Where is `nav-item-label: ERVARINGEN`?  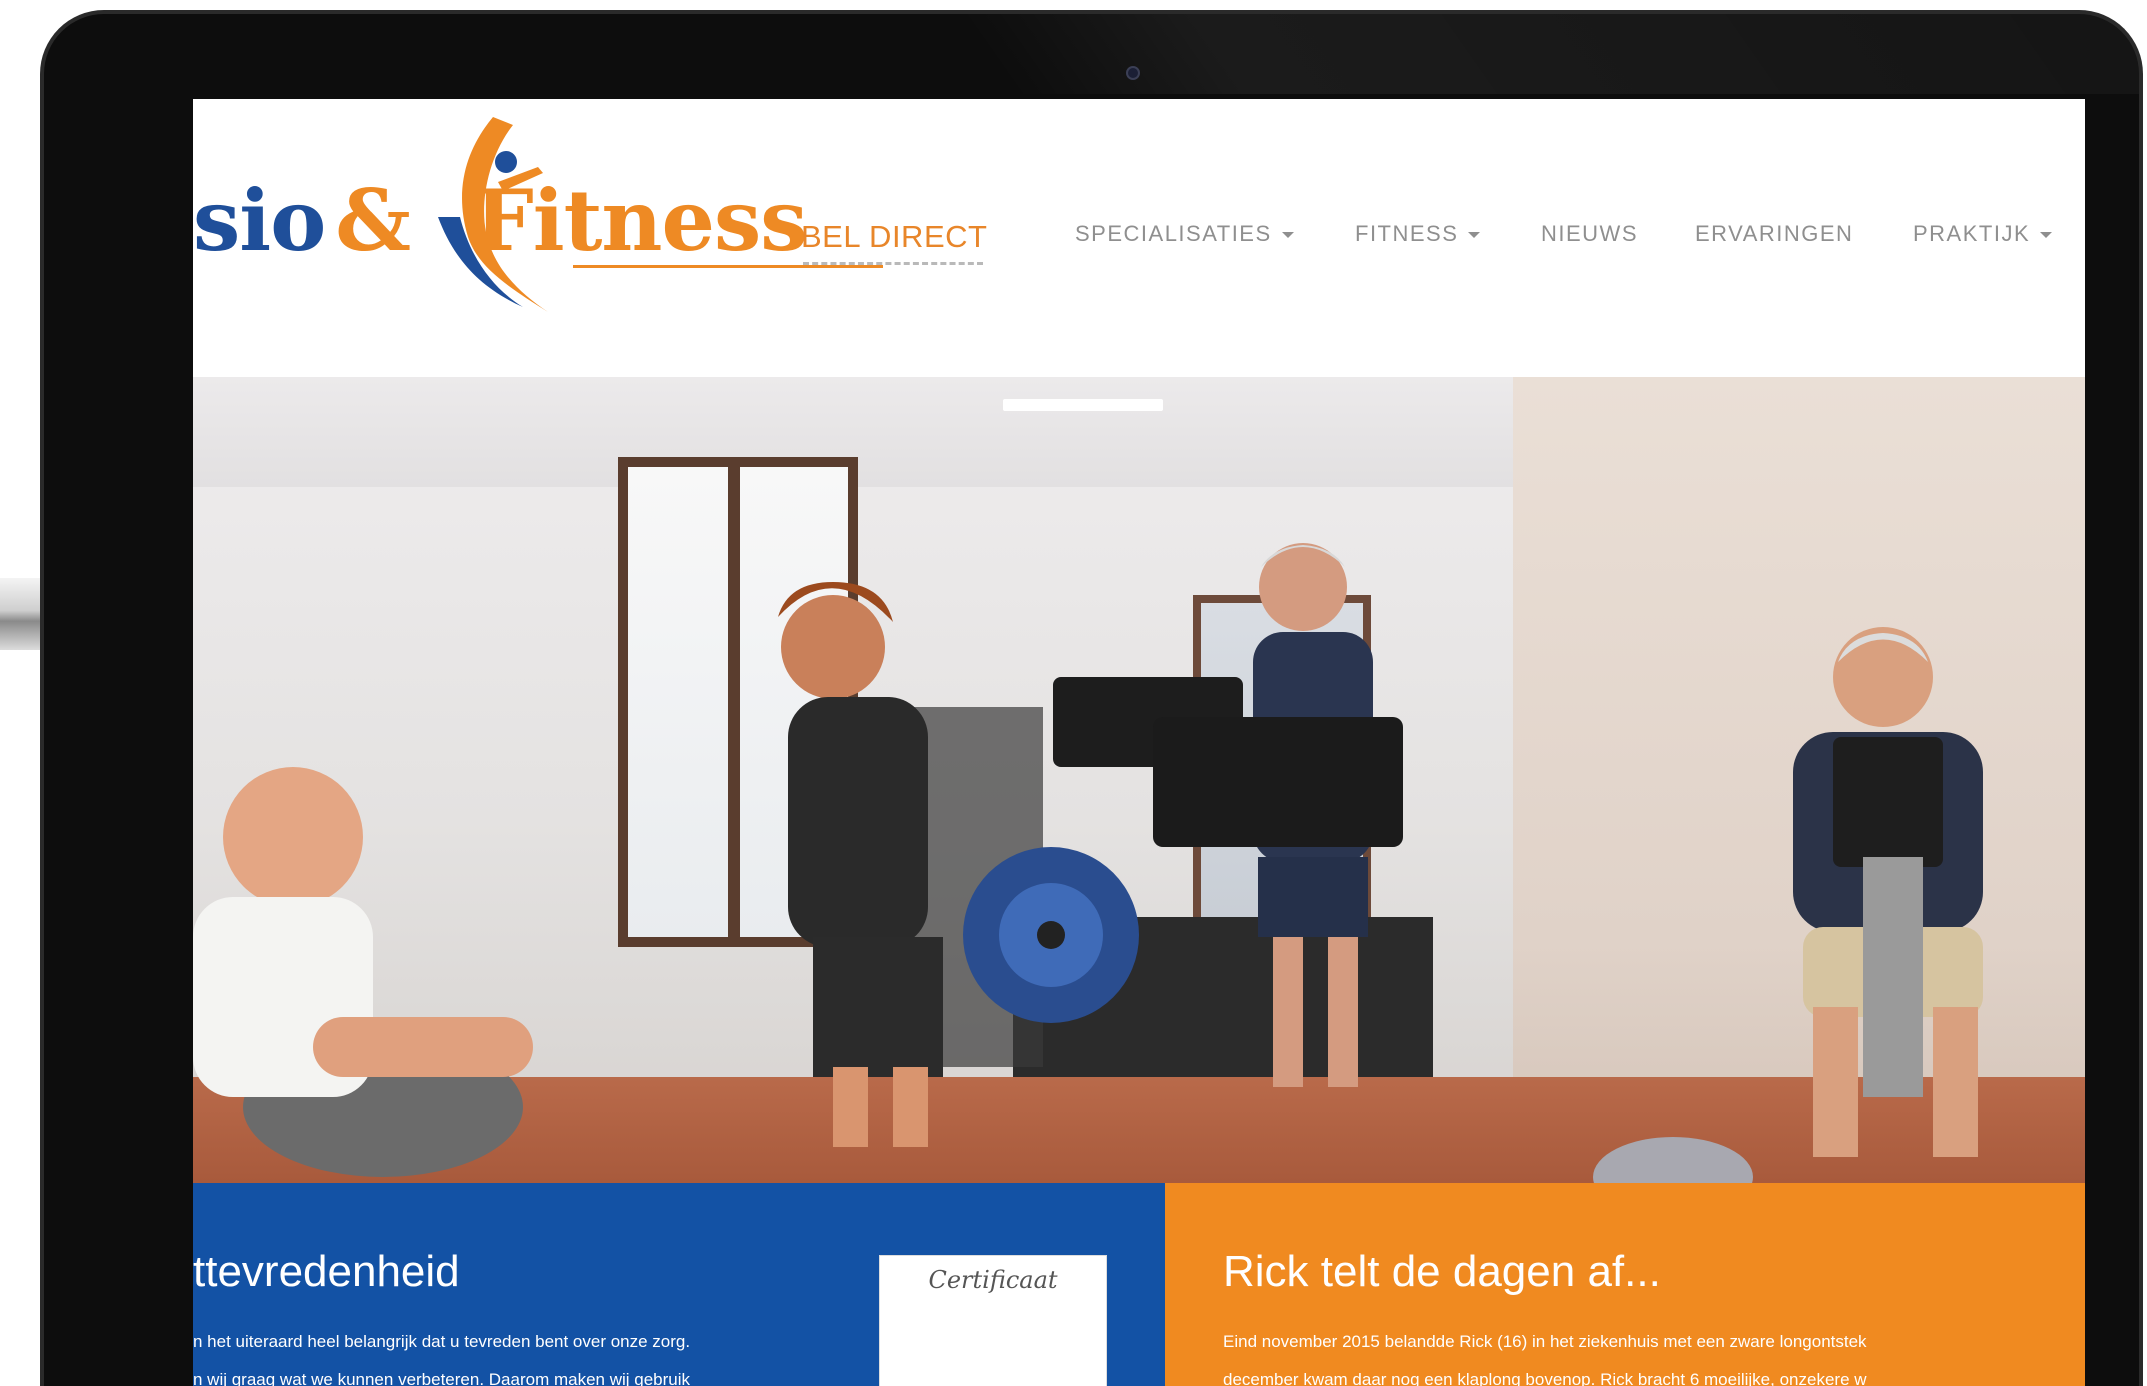
nav-item-label: ERVARINGEN is located at coordinates (1774, 233).